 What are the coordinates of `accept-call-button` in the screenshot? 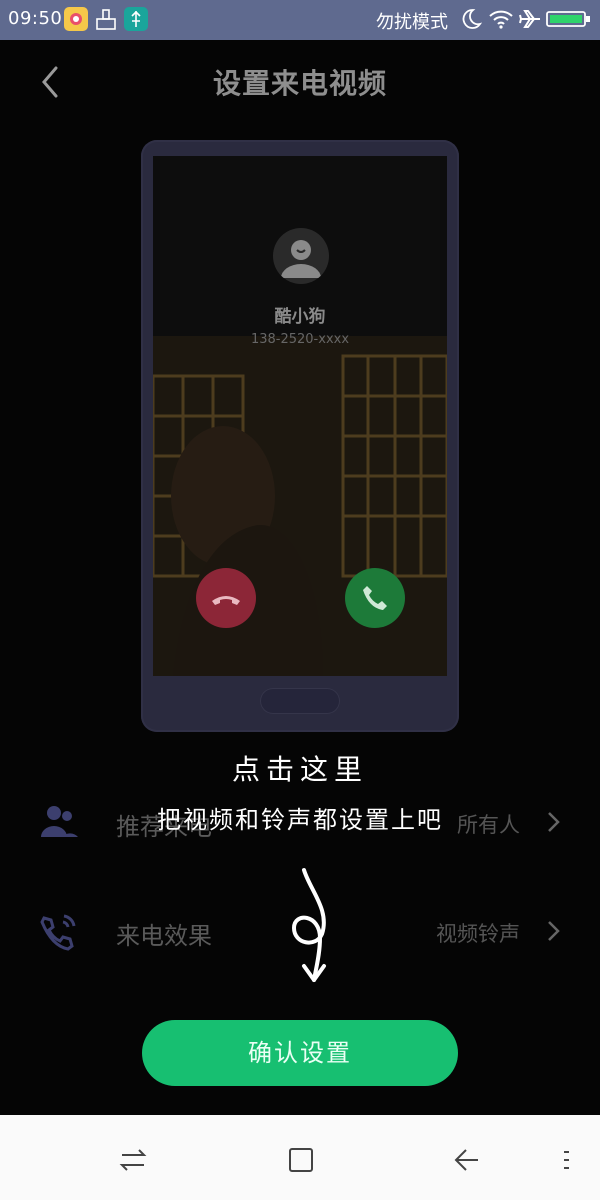 It's located at (375, 598).